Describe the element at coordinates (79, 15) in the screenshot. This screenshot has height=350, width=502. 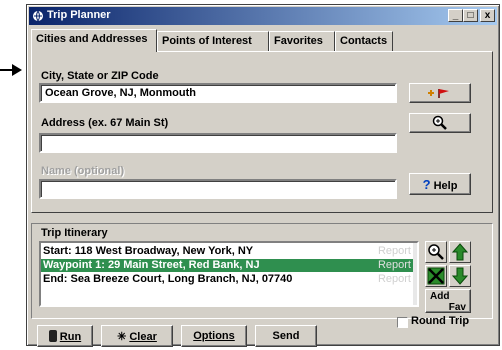
I see `window-title: Trip Planner` at that location.